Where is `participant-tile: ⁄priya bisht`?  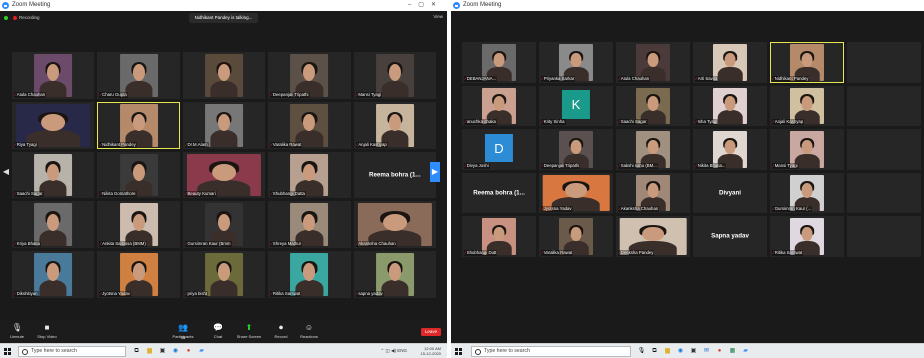
participant-tile: ⁄priya bisht is located at coordinates (224, 274).